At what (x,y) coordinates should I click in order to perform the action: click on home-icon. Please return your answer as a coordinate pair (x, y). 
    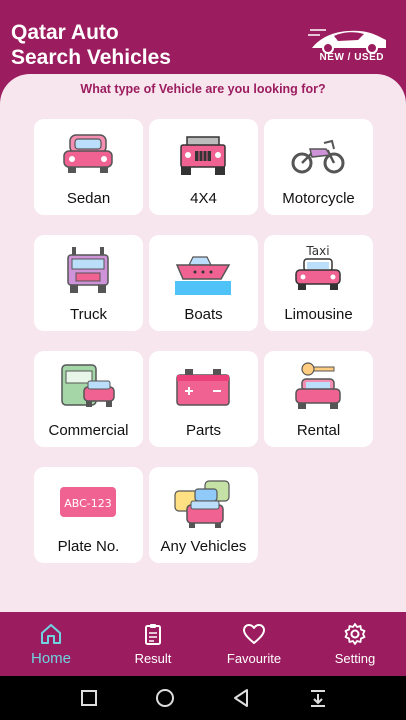
    Looking at the image, I should click on (51, 634).